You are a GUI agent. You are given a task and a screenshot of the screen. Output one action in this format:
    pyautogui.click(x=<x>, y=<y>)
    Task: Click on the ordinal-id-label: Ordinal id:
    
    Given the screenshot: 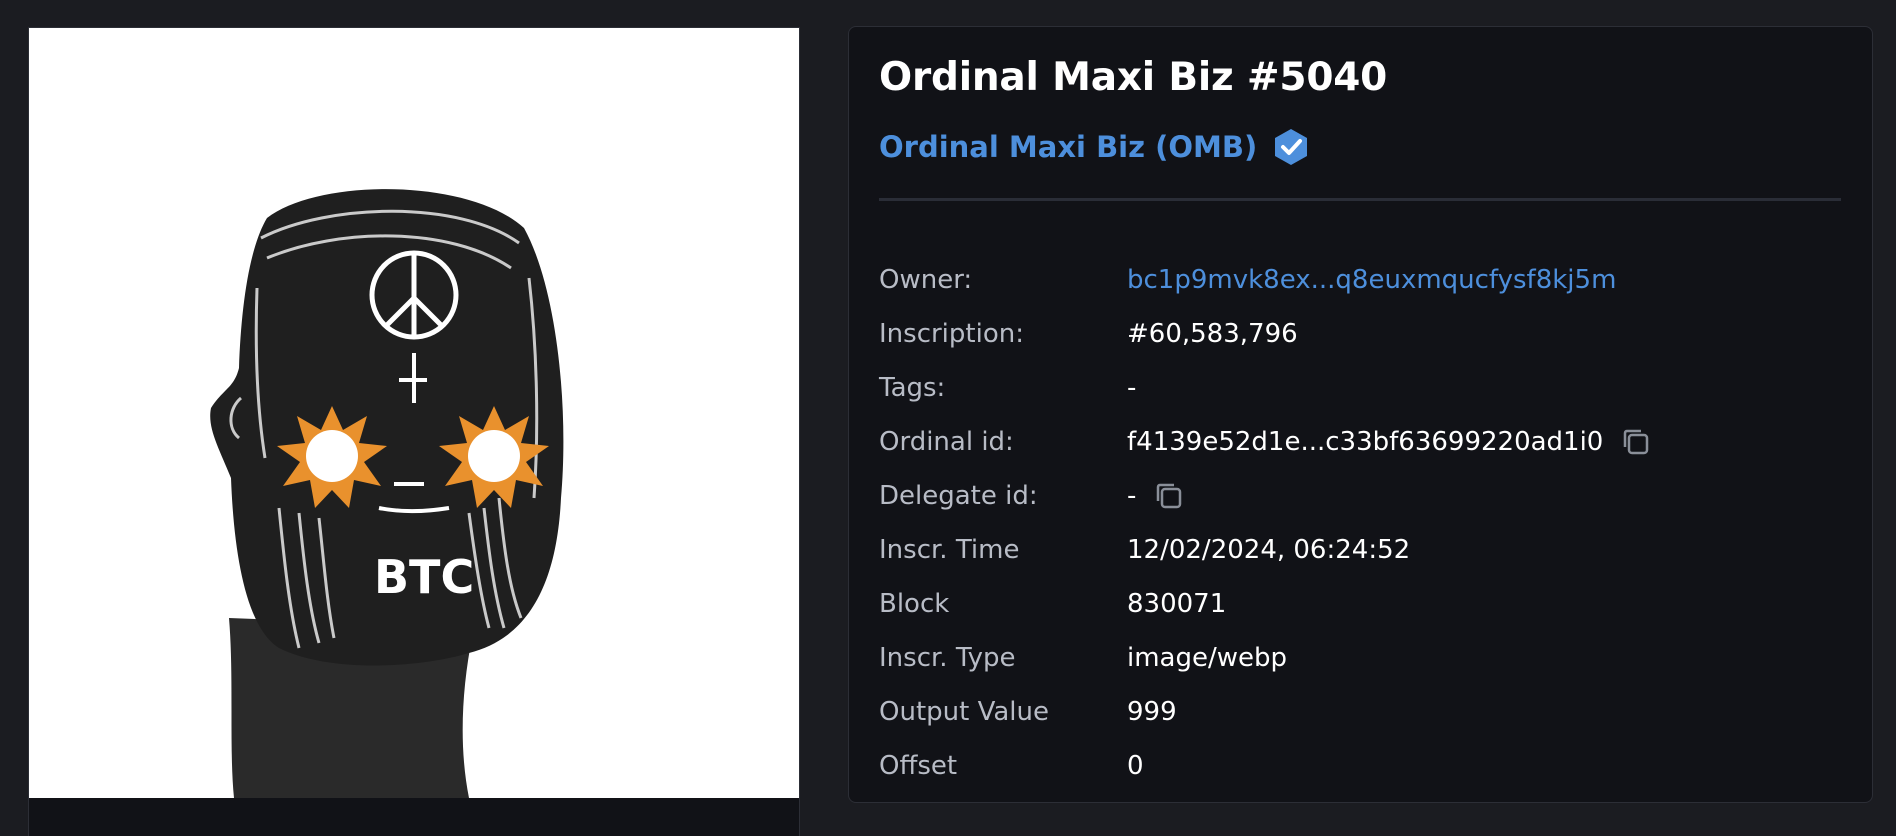 What is the action you would take?
    pyautogui.click(x=946, y=442)
    